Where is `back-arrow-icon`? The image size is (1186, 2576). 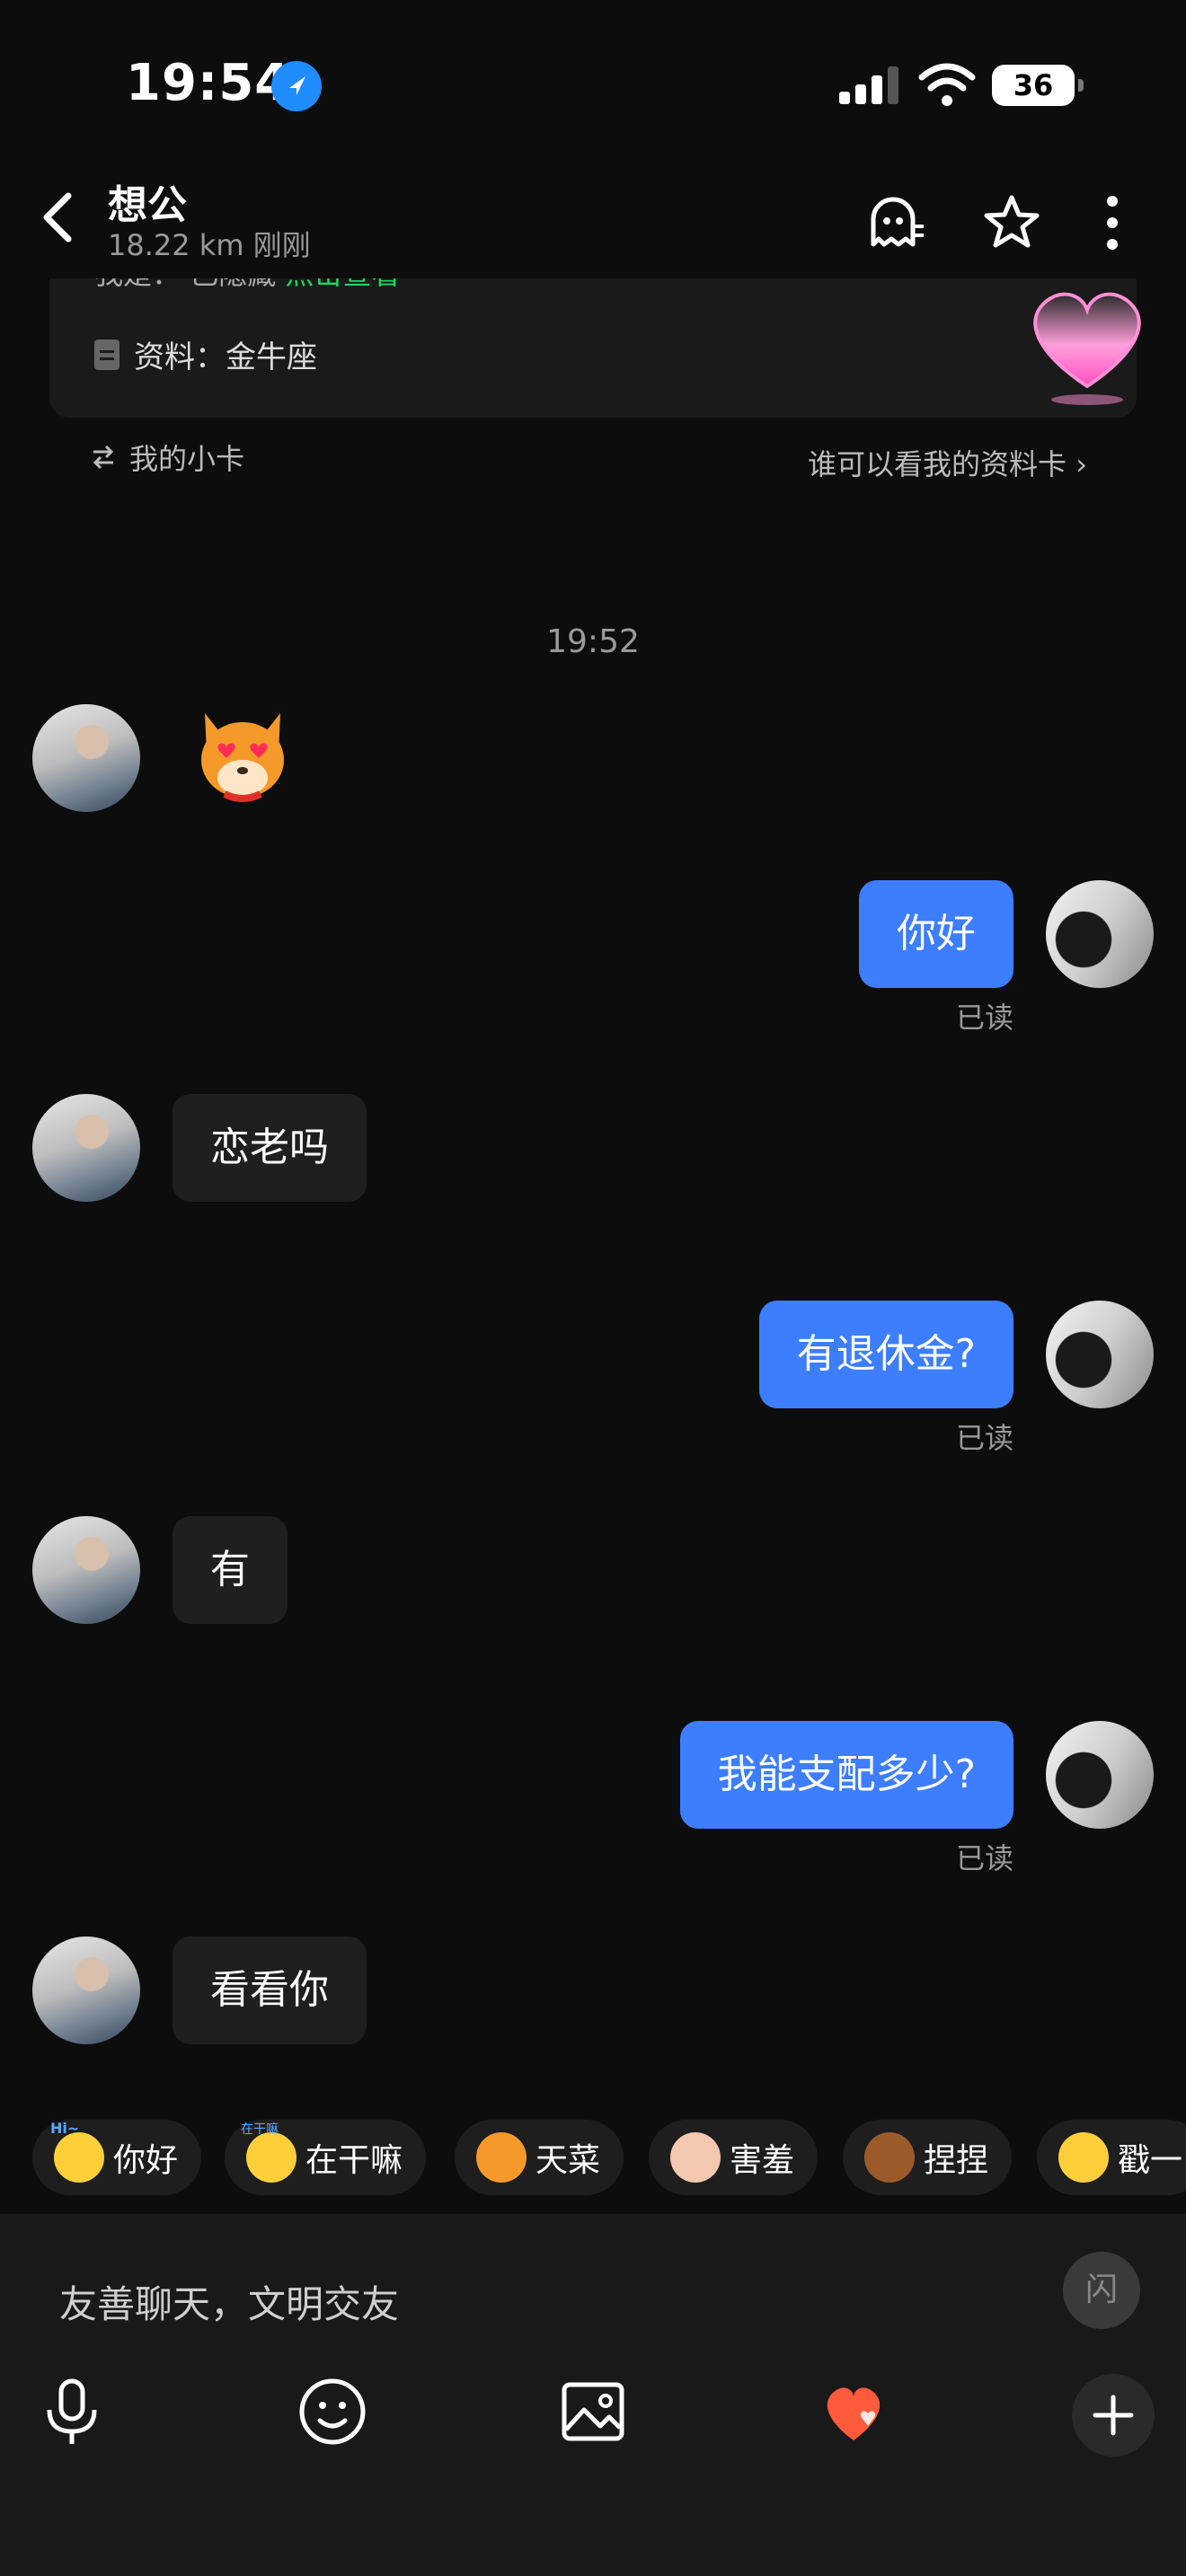 back-arrow-icon is located at coordinates (59, 217).